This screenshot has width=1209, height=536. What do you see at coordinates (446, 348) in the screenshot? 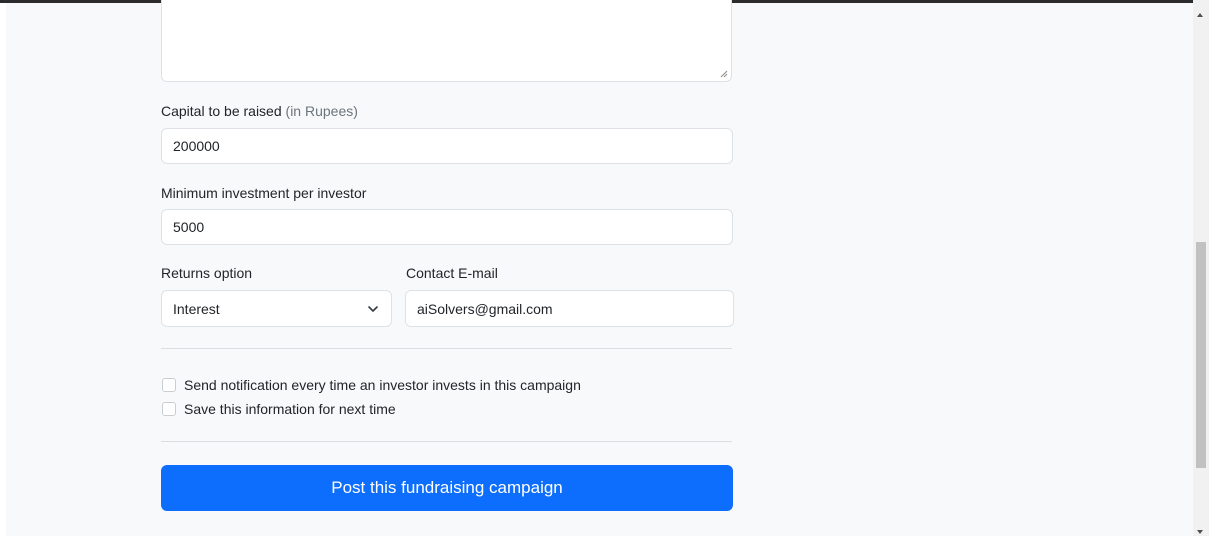
I see `divider-top` at bounding box center [446, 348].